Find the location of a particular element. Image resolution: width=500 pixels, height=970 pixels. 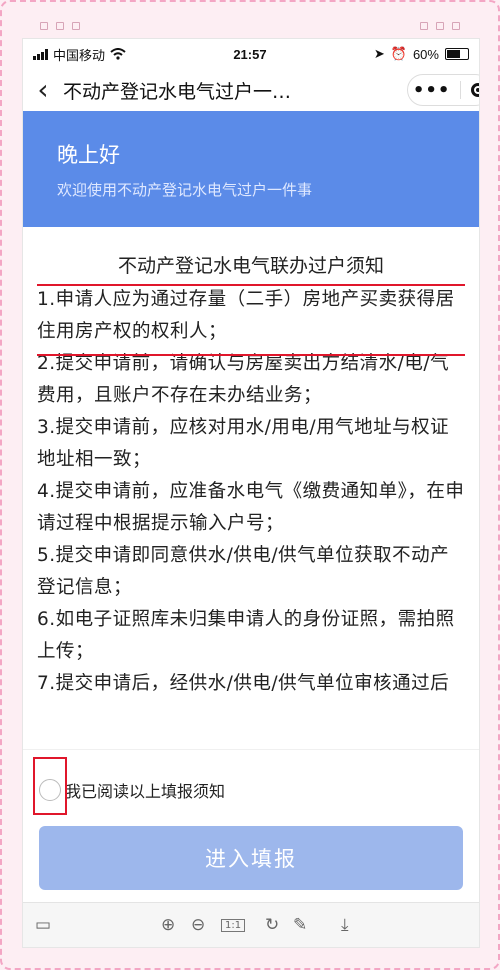

mini-program-capsule: ••• is located at coordinates (443, 90).